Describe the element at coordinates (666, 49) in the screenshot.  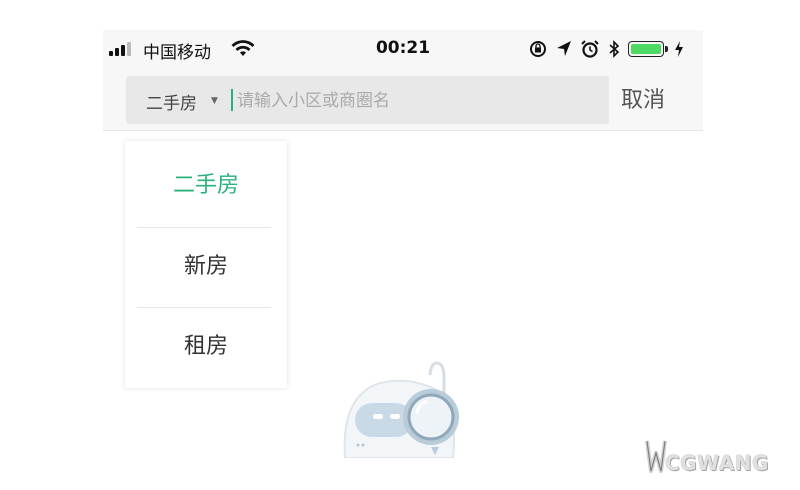
I see `battery-tip` at that location.